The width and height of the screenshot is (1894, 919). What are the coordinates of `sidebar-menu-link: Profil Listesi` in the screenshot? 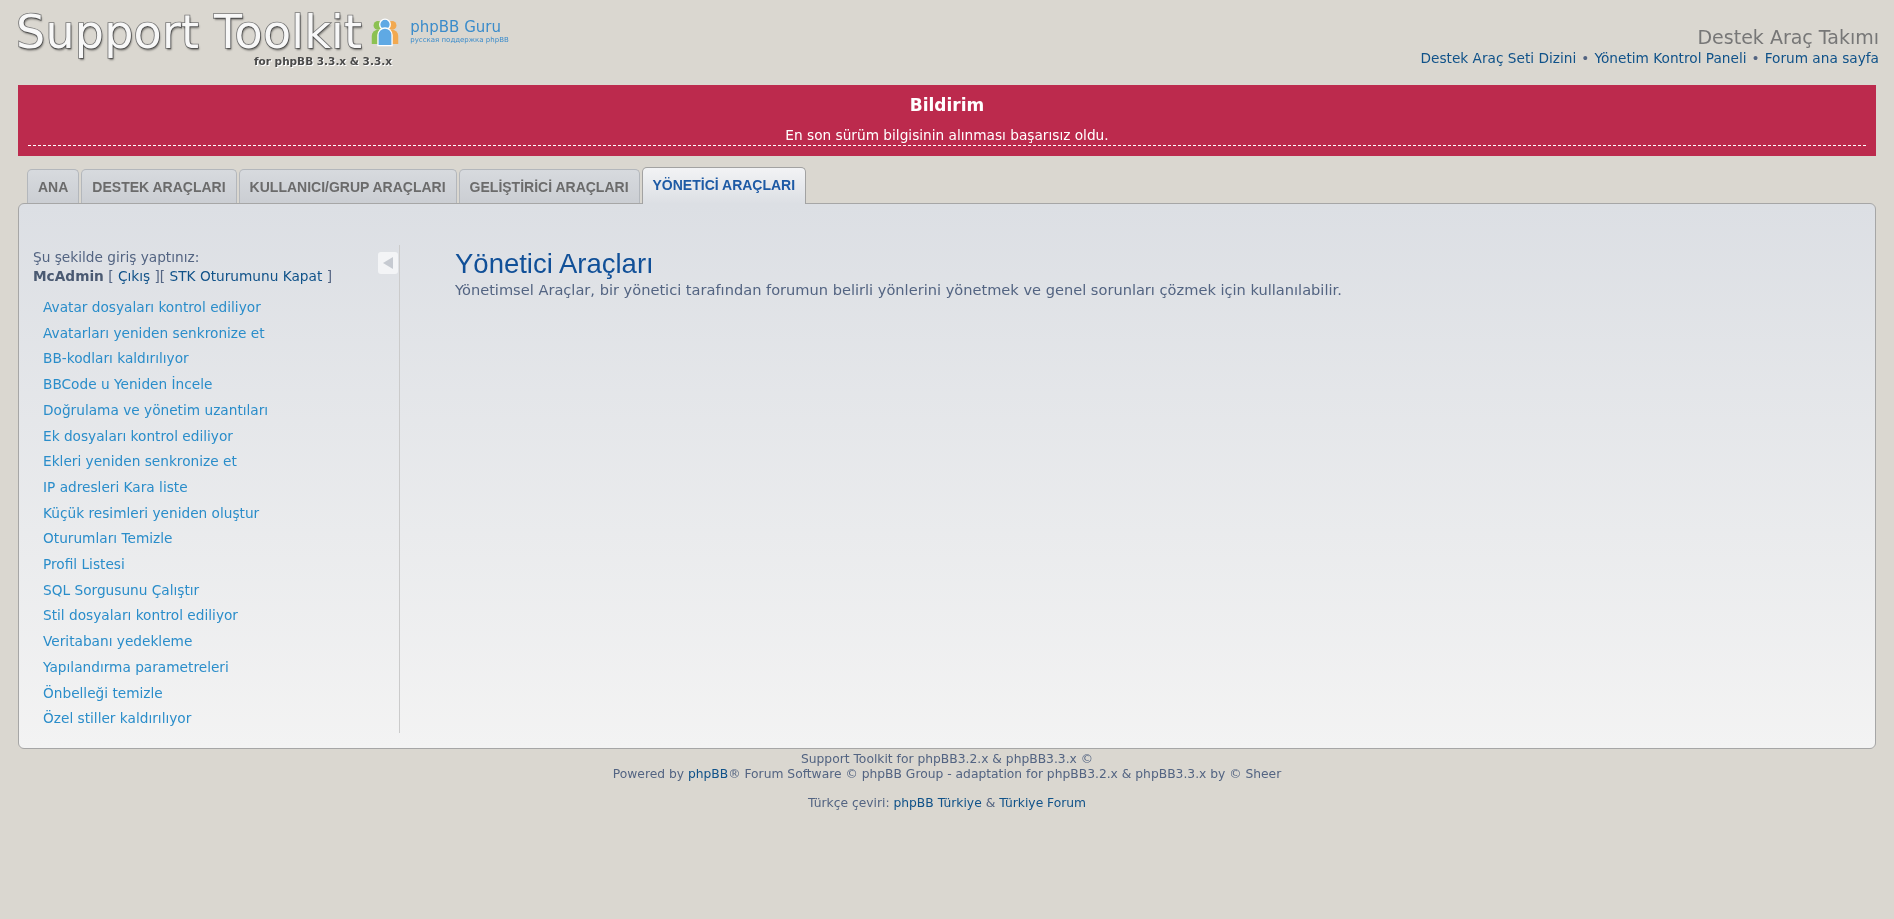 It's located at (84, 565).